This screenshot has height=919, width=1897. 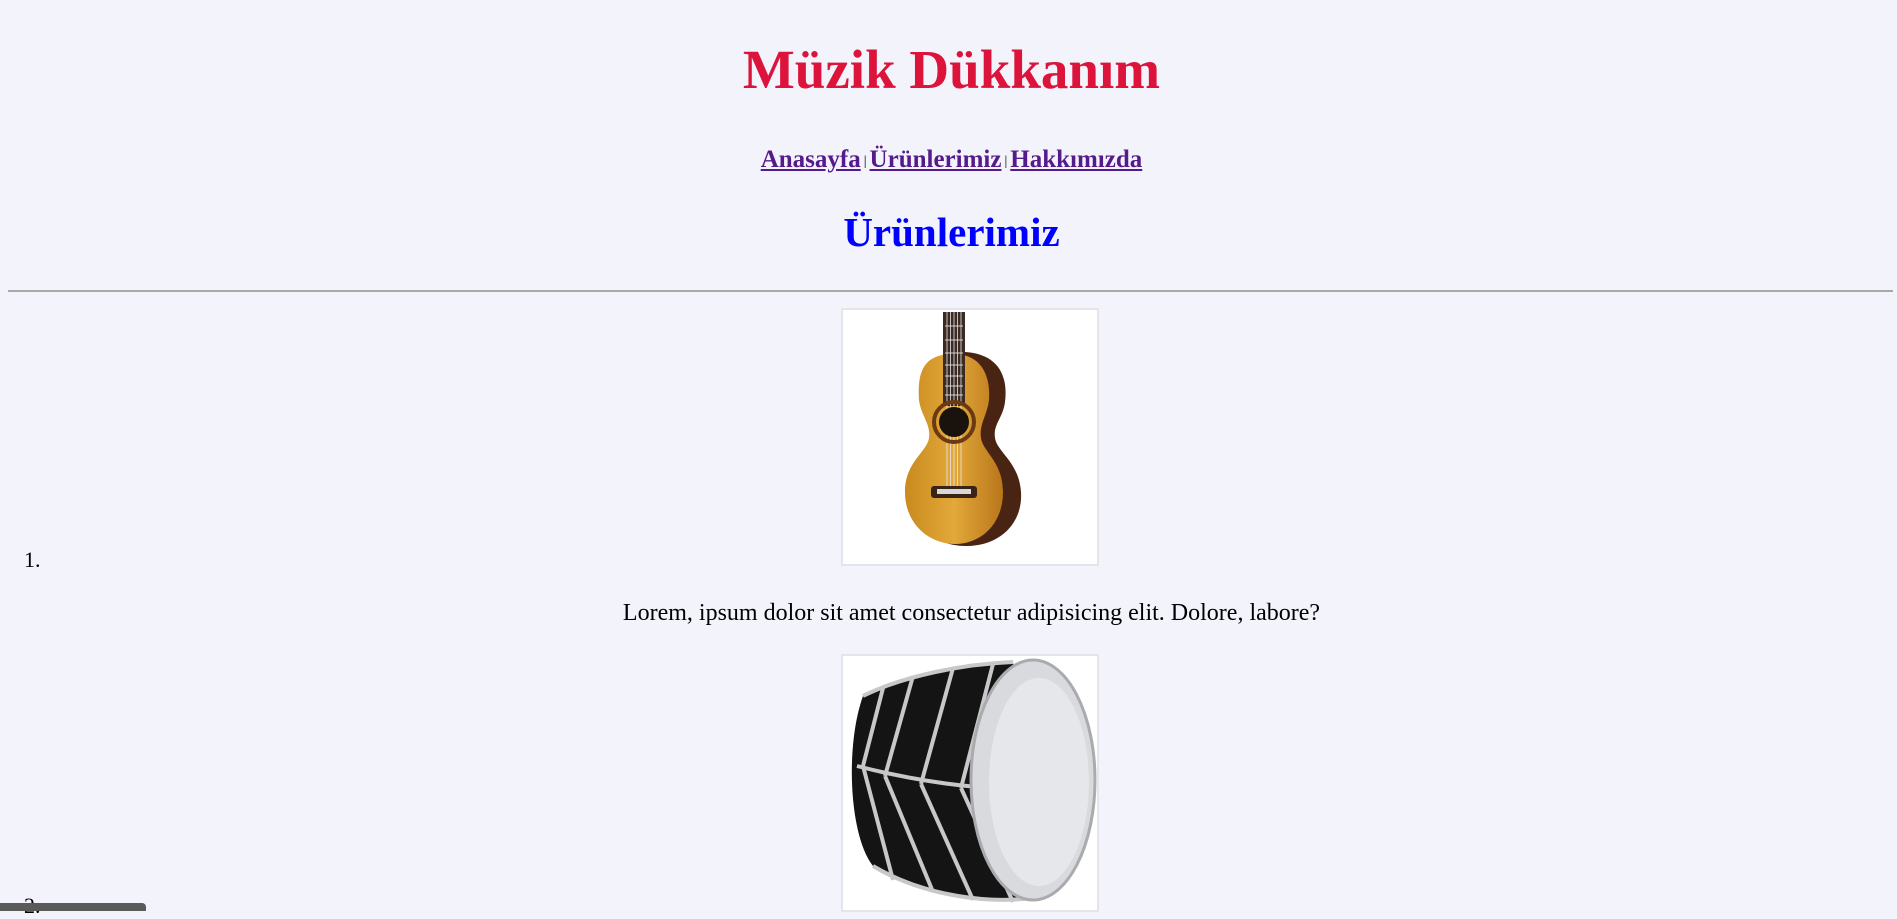 I want to click on site-title: Müzik Dükkanım, so click(x=951, y=69).